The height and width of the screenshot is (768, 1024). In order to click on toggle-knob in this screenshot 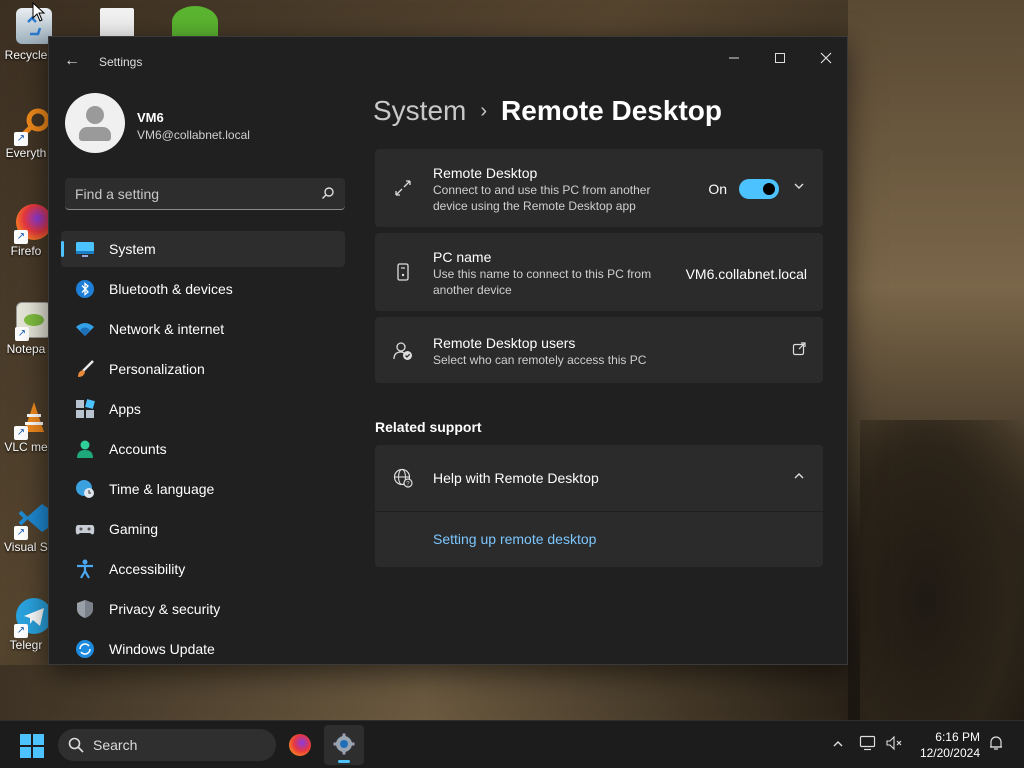, I will do `click(769, 189)`.